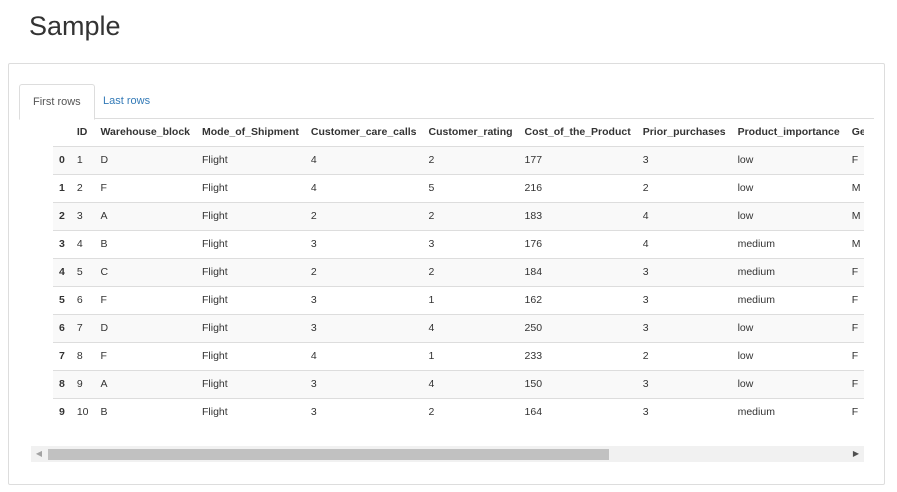 This screenshot has width=897, height=492. Describe the element at coordinates (458, 355) in the screenshot. I see `table-row: 7 8 F Flight 4 1 233 2 low F` at that location.